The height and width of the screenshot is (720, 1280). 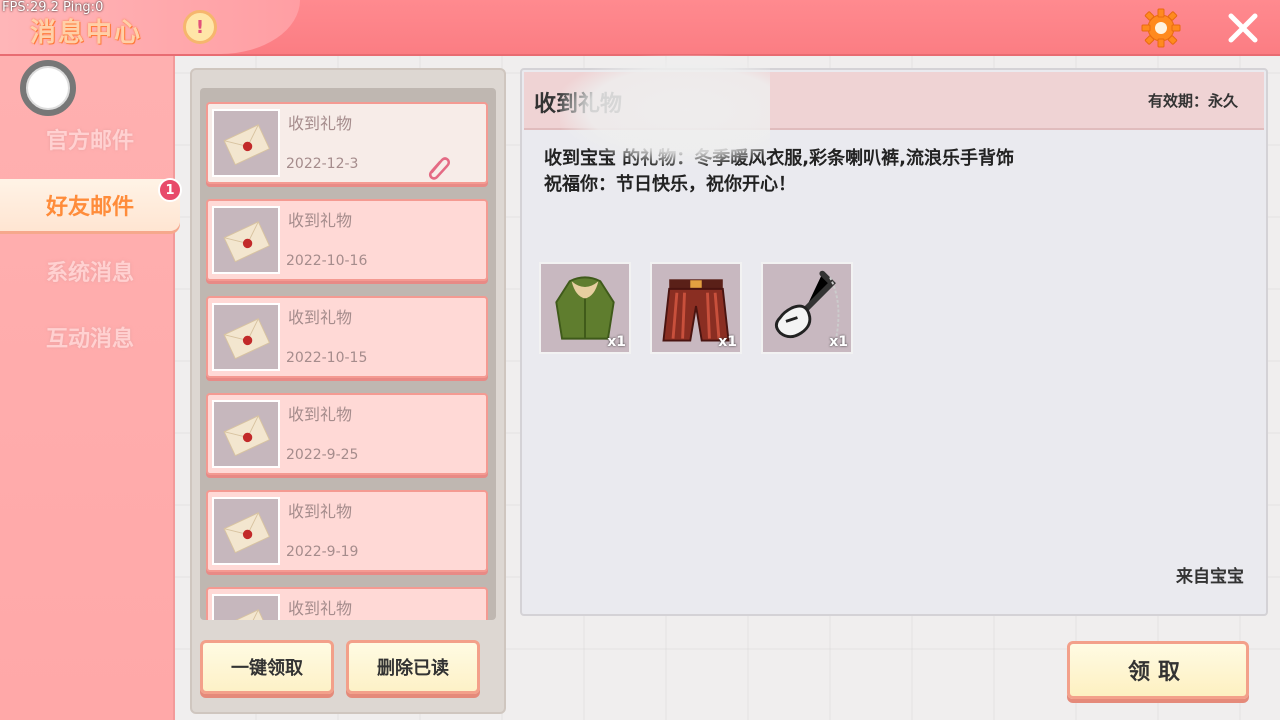 What do you see at coordinates (640, 28) in the screenshot?
I see `top-bar: 消息中心 !` at bounding box center [640, 28].